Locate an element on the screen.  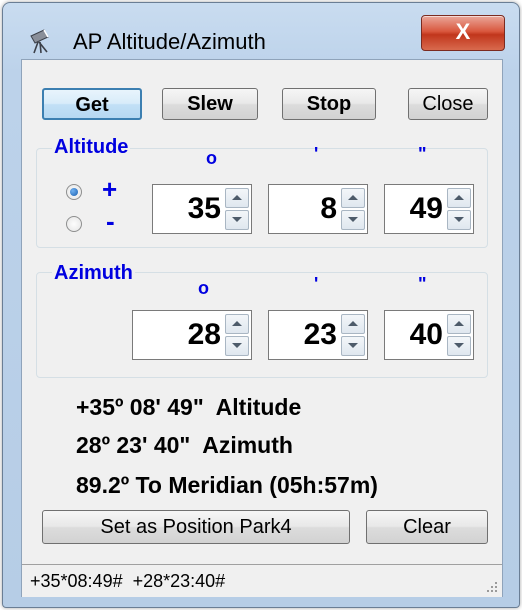
azimuth-readout: 28º 23' 40" Azimuth is located at coordinates (184, 445).